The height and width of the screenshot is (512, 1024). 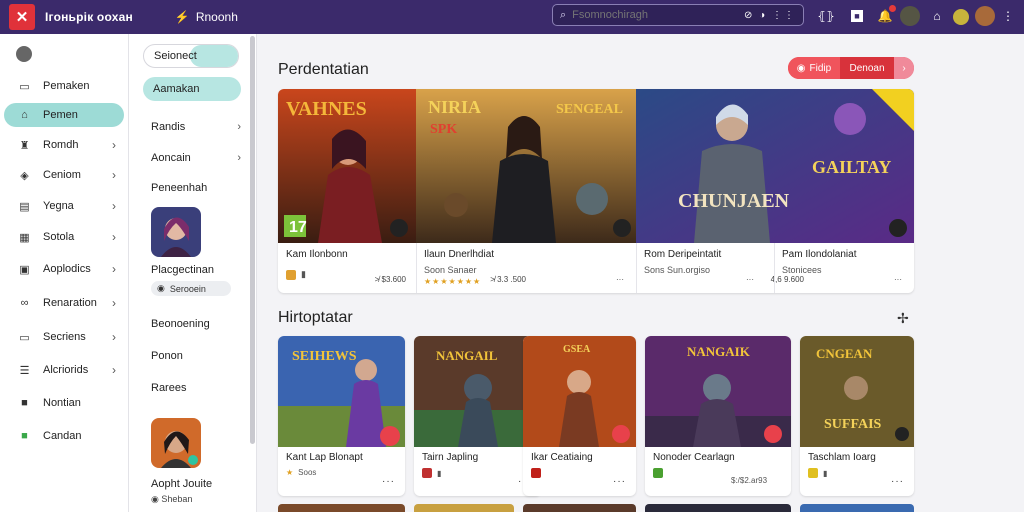 I want to click on svg-text: NANGAIK, so click(x=719, y=351).